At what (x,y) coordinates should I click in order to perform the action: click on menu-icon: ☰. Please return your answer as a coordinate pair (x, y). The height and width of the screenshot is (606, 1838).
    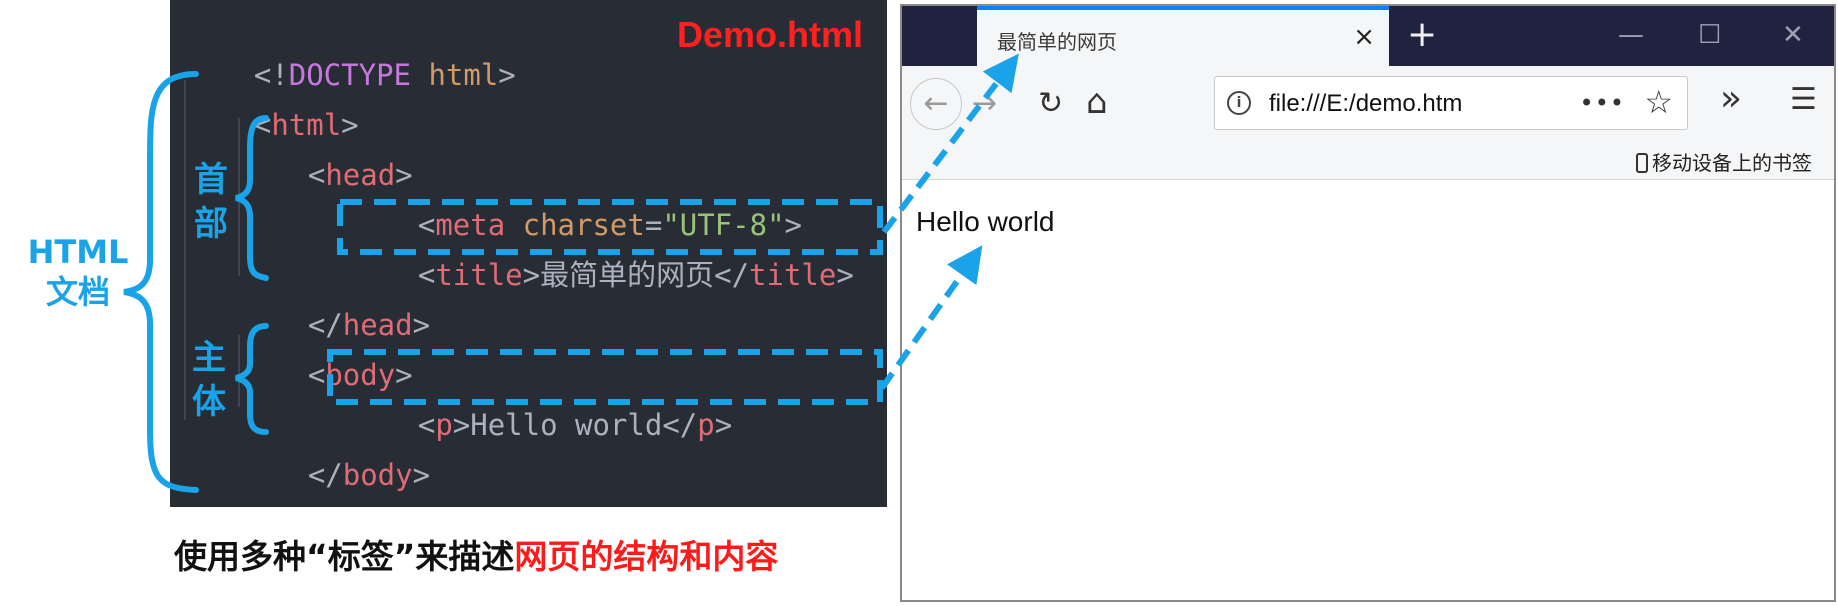
    Looking at the image, I should click on (1803, 99).